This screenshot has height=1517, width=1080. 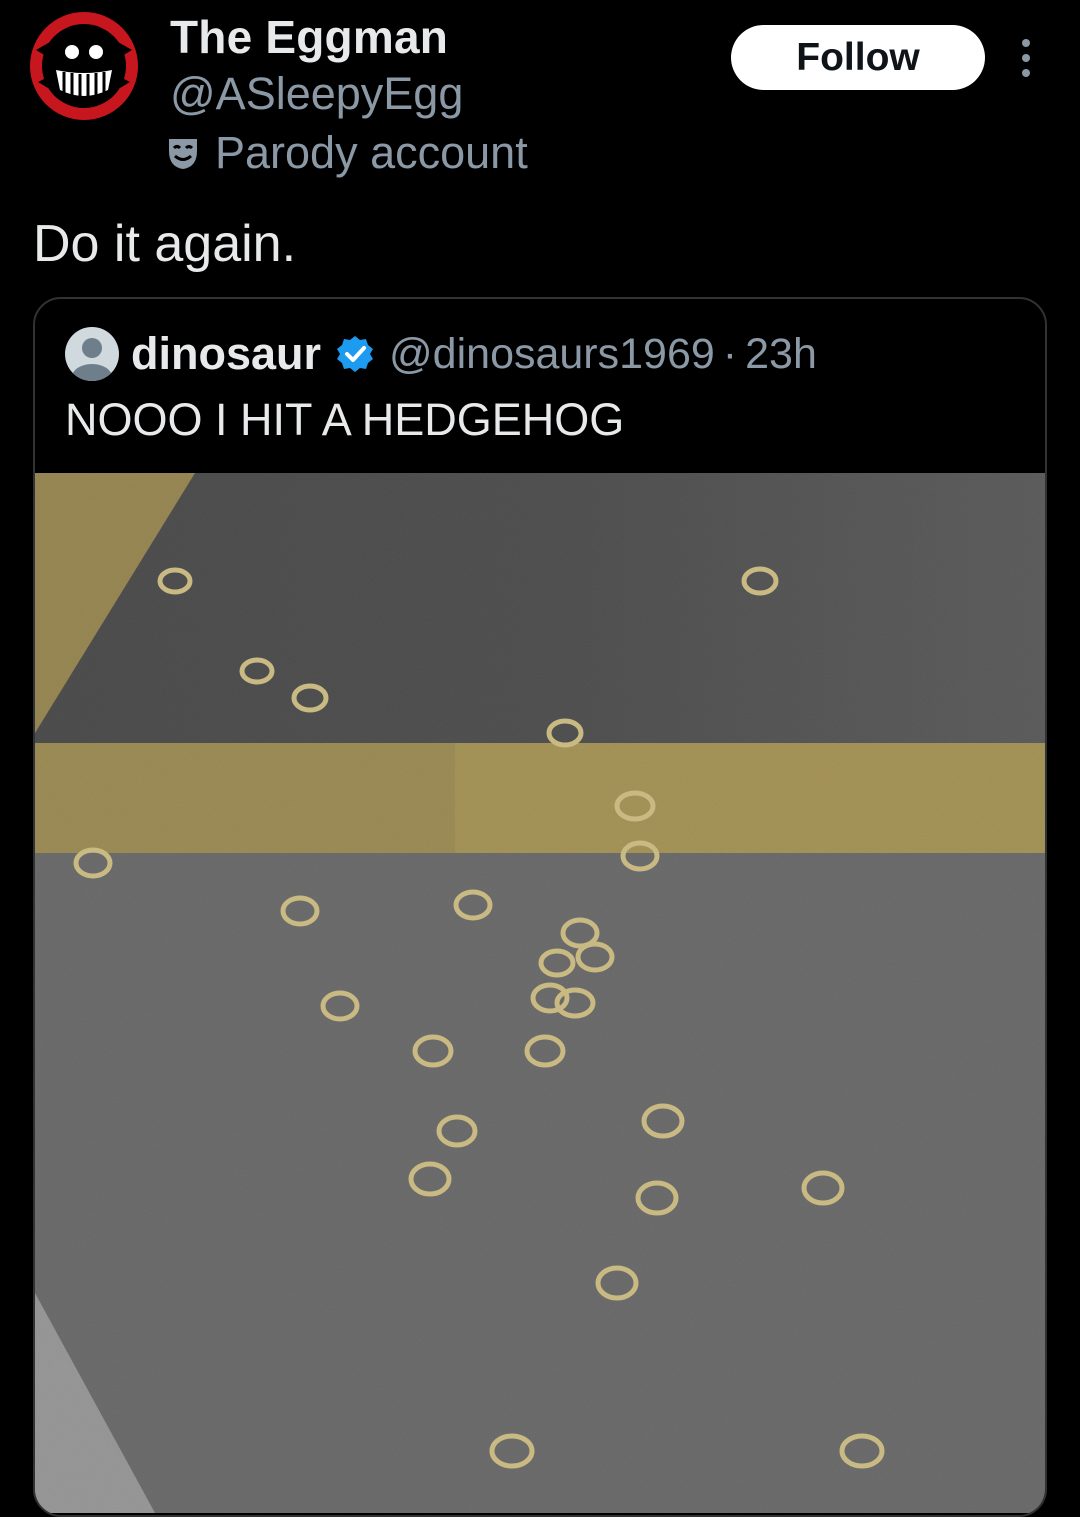 What do you see at coordinates (226, 354) in the screenshot?
I see `quoted-display-name: dinosaur` at bounding box center [226, 354].